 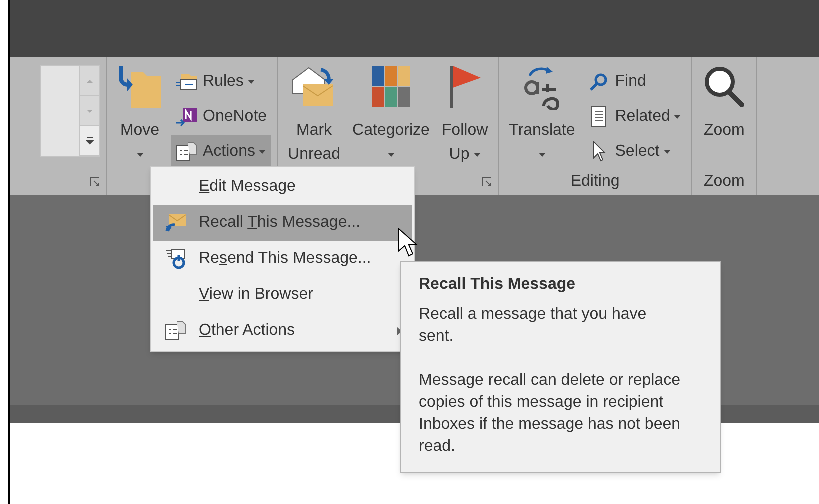 I want to click on expand-gallery-button, so click(x=89, y=141).